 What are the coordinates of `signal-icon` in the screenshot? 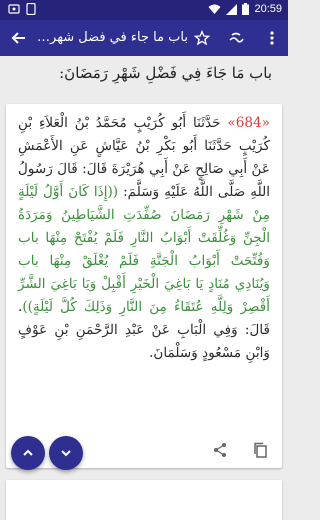 It's located at (232, 9).